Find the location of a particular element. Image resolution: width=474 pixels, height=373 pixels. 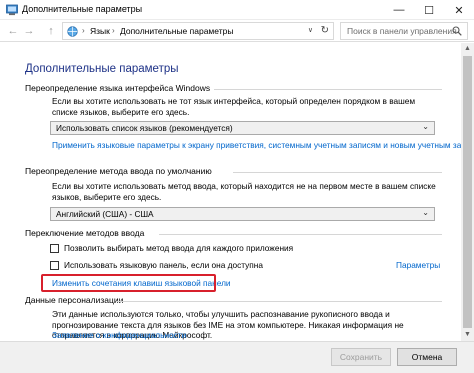

up-button: ↑ is located at coordinates (51, 31).